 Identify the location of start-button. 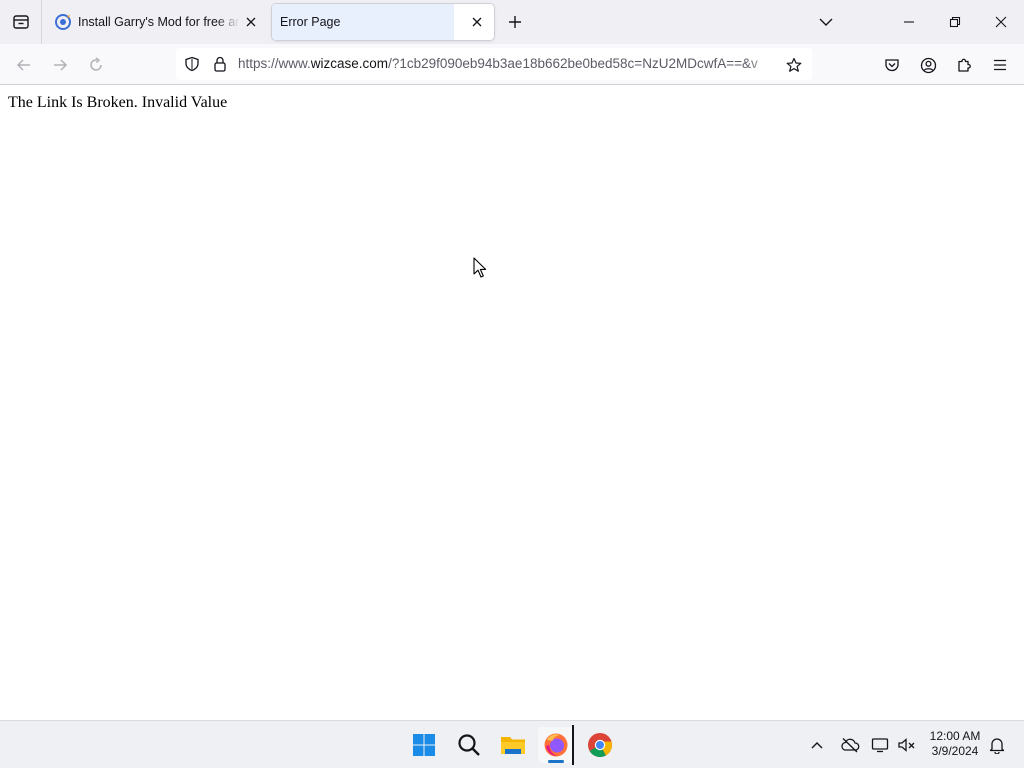
(424, 745).